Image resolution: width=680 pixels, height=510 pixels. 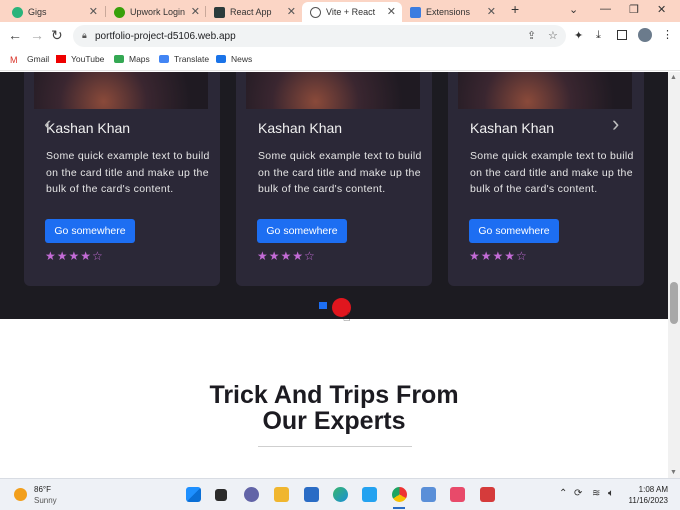 I want to click on bookmark-maps: Maps, so click(x=132, y=59).